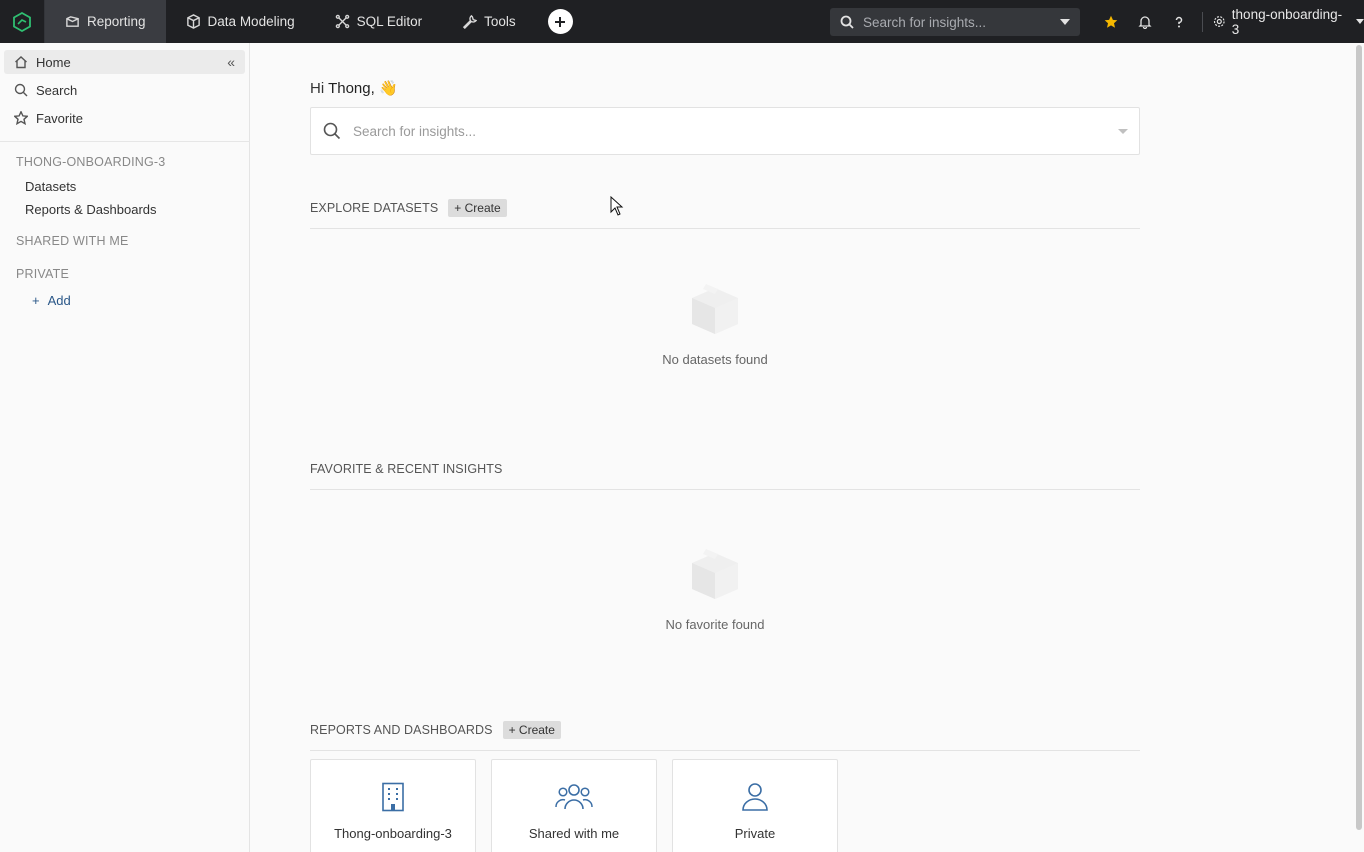 This screenshot has width=1364, height=852. I want to click on workspace-name: thong-onboarding-3, so click(1287, 21).